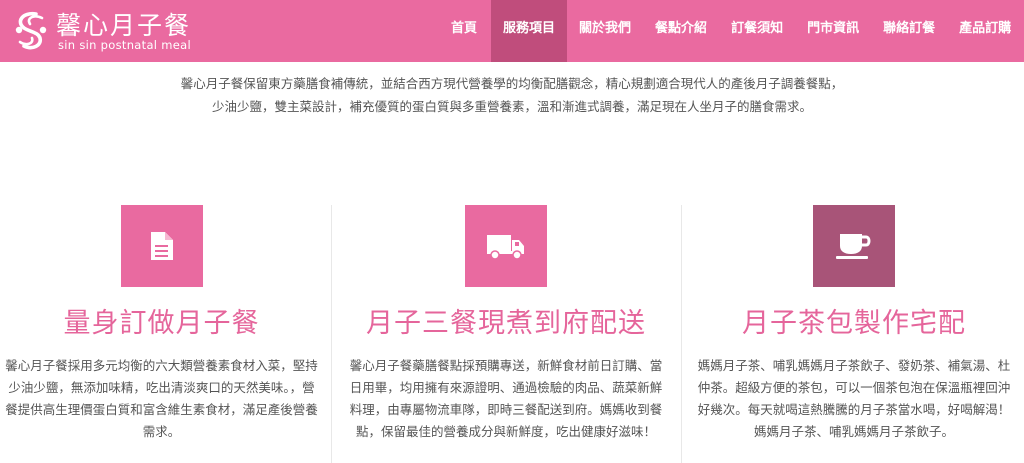 The height and width of the screenshot is (463, 1024). I want to click on nav-item-product-order: 產品訂購, so click(985, 31).